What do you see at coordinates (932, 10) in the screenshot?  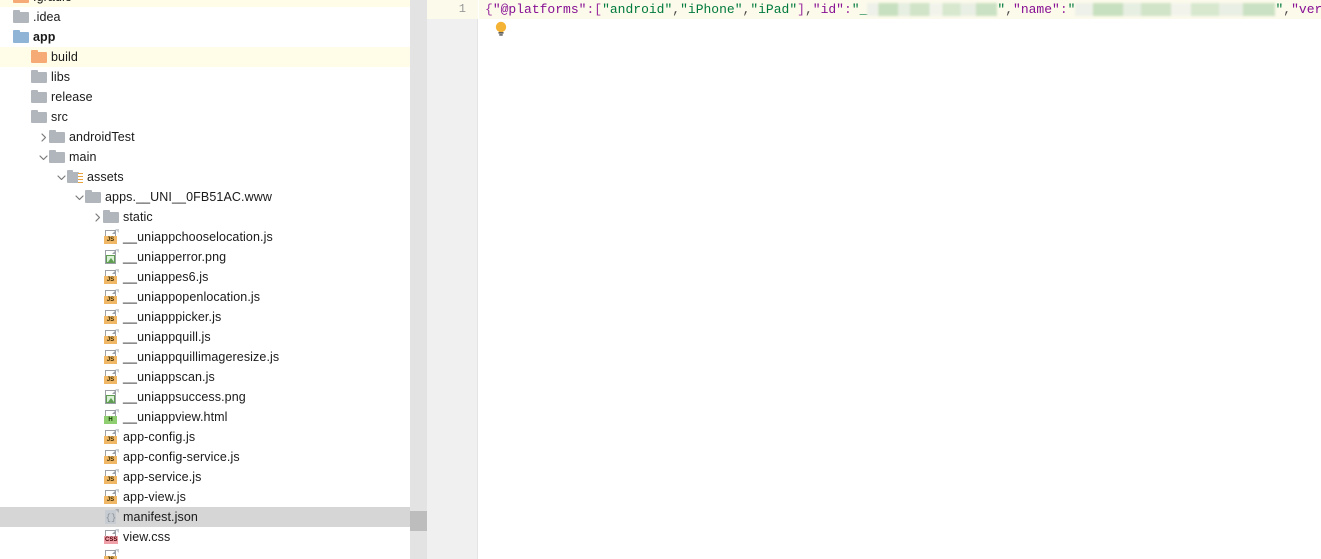 I see `redacted-value` at bounding box center [932, 10].